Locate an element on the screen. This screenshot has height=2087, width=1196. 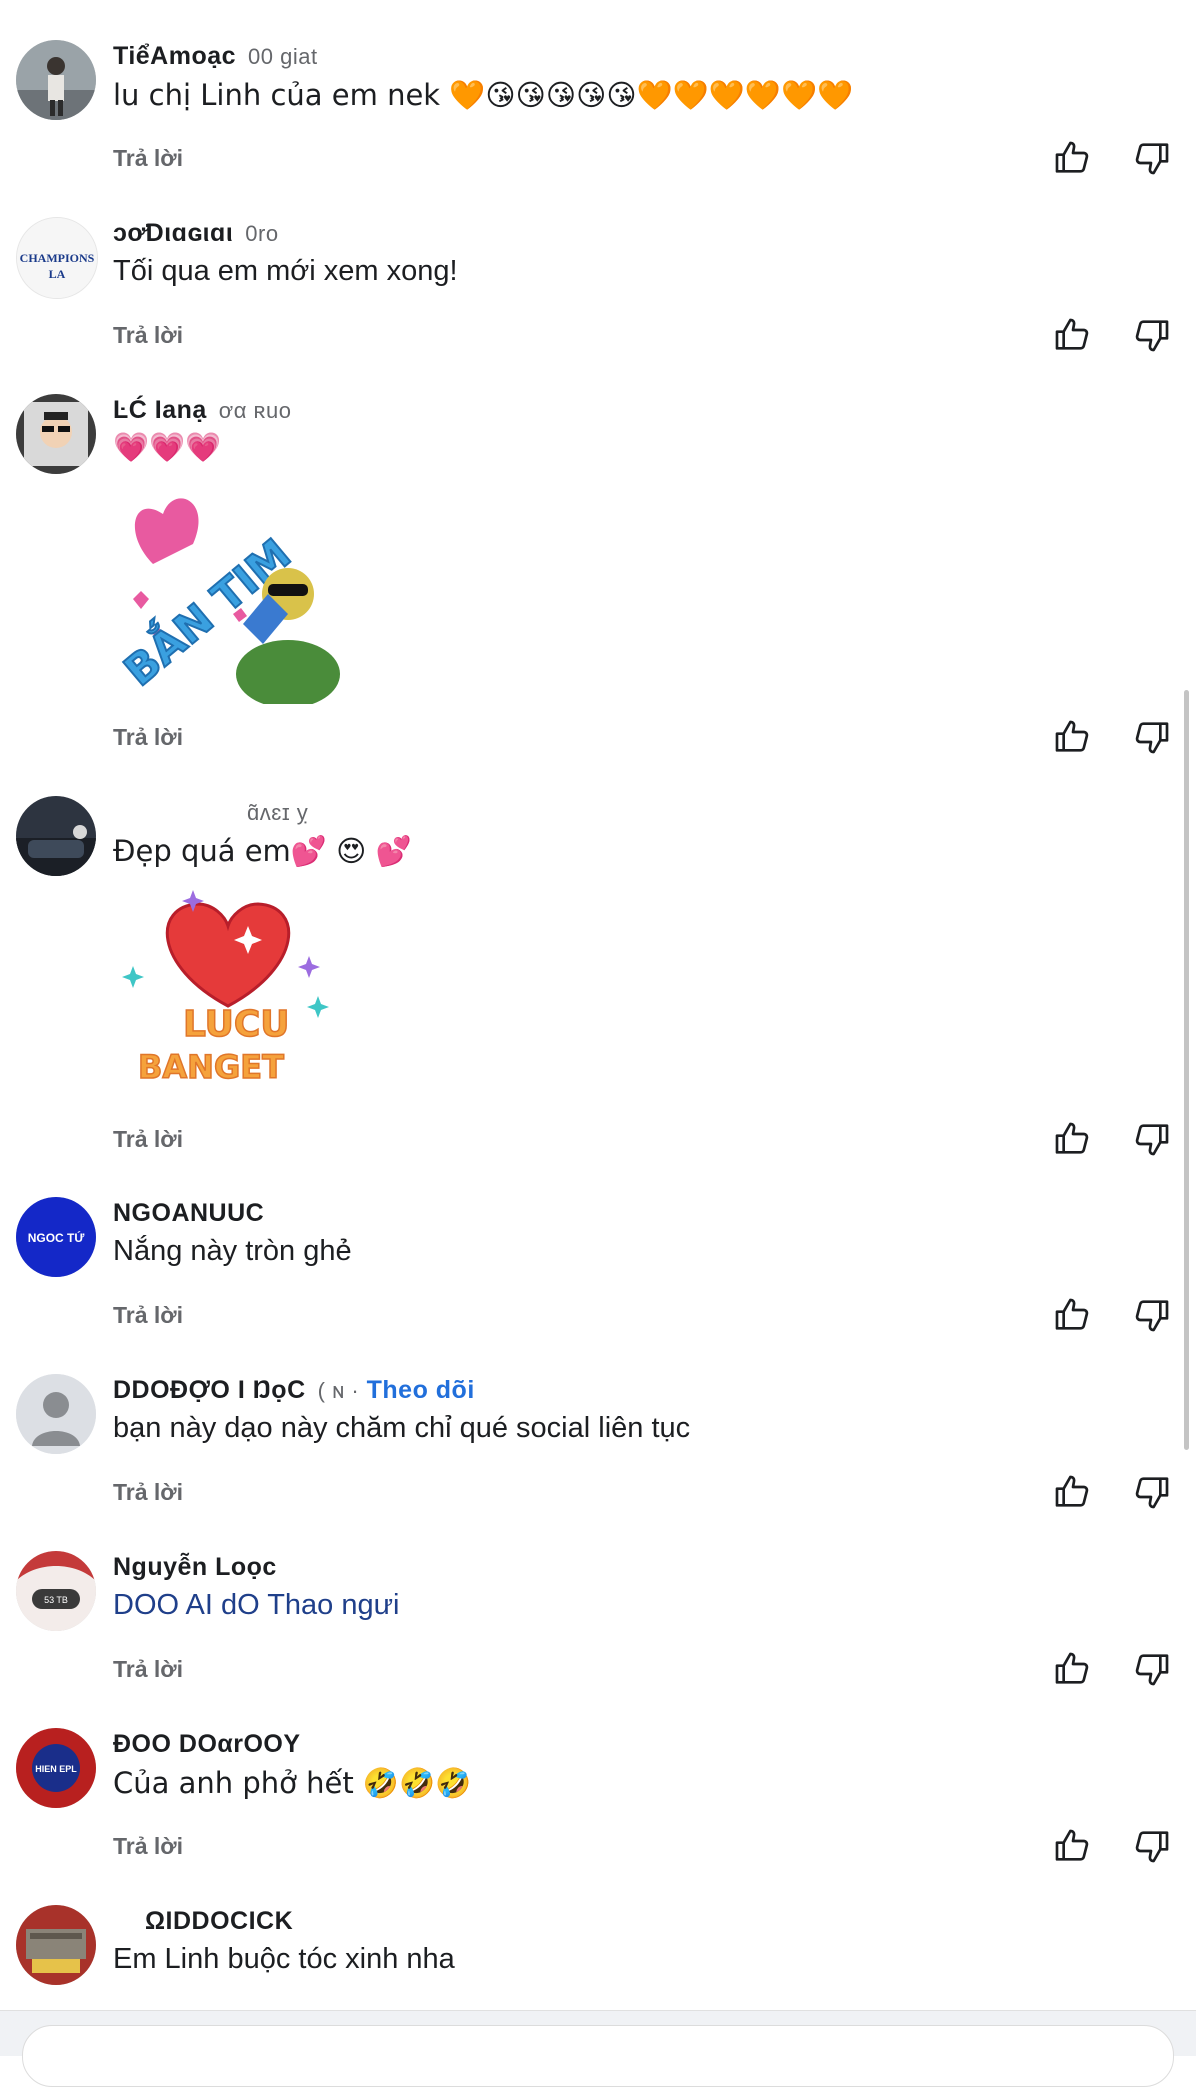
person-icon is located at coordinates (56, 1414).